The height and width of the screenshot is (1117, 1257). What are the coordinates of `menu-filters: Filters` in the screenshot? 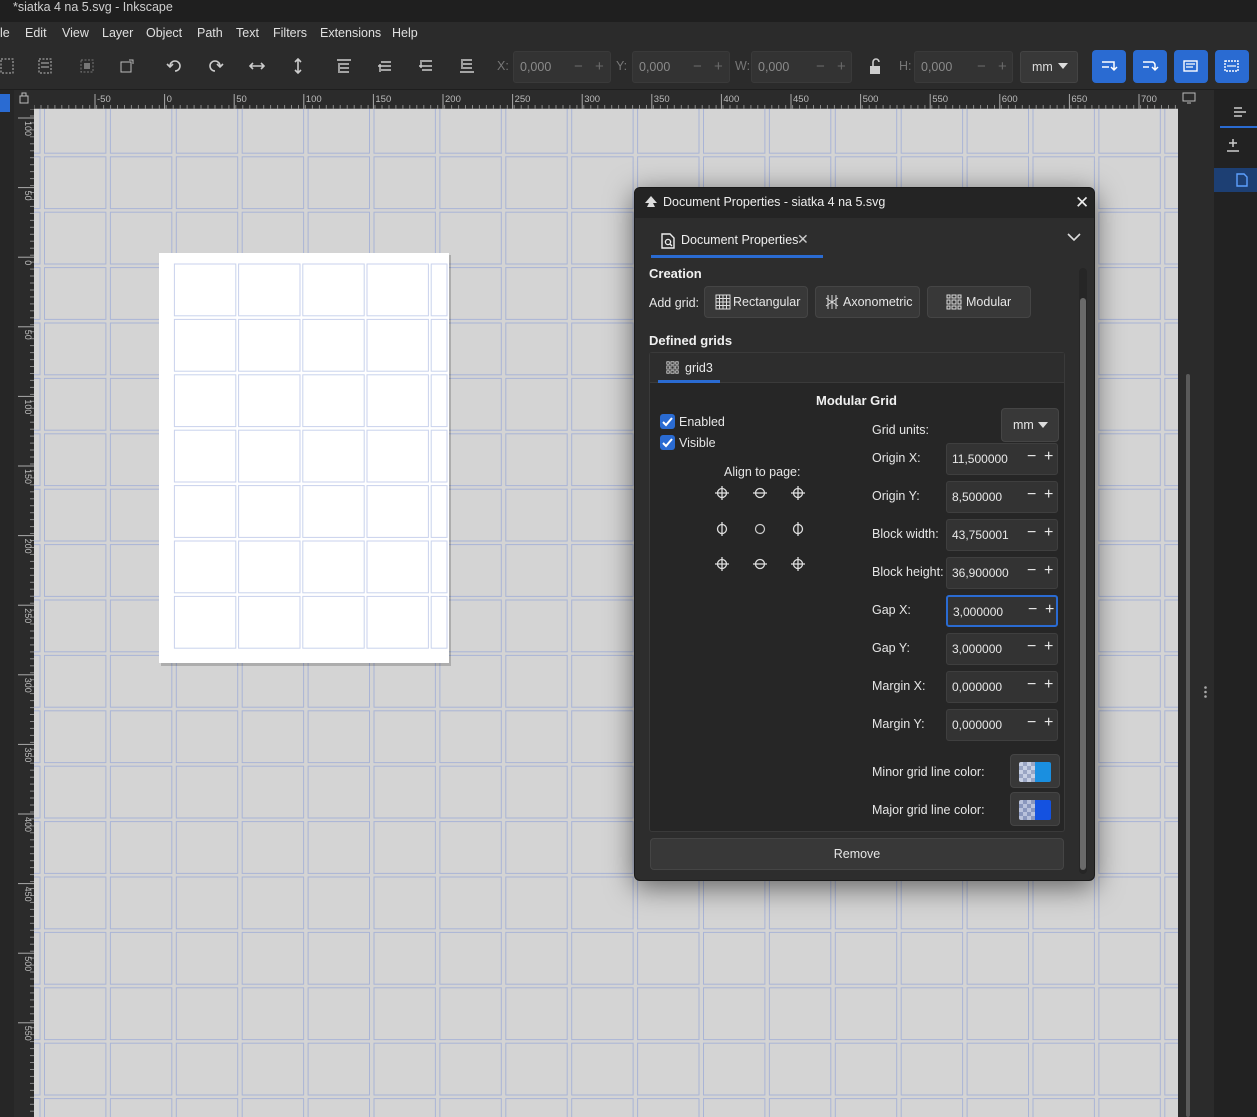 It's located at (290, 33).